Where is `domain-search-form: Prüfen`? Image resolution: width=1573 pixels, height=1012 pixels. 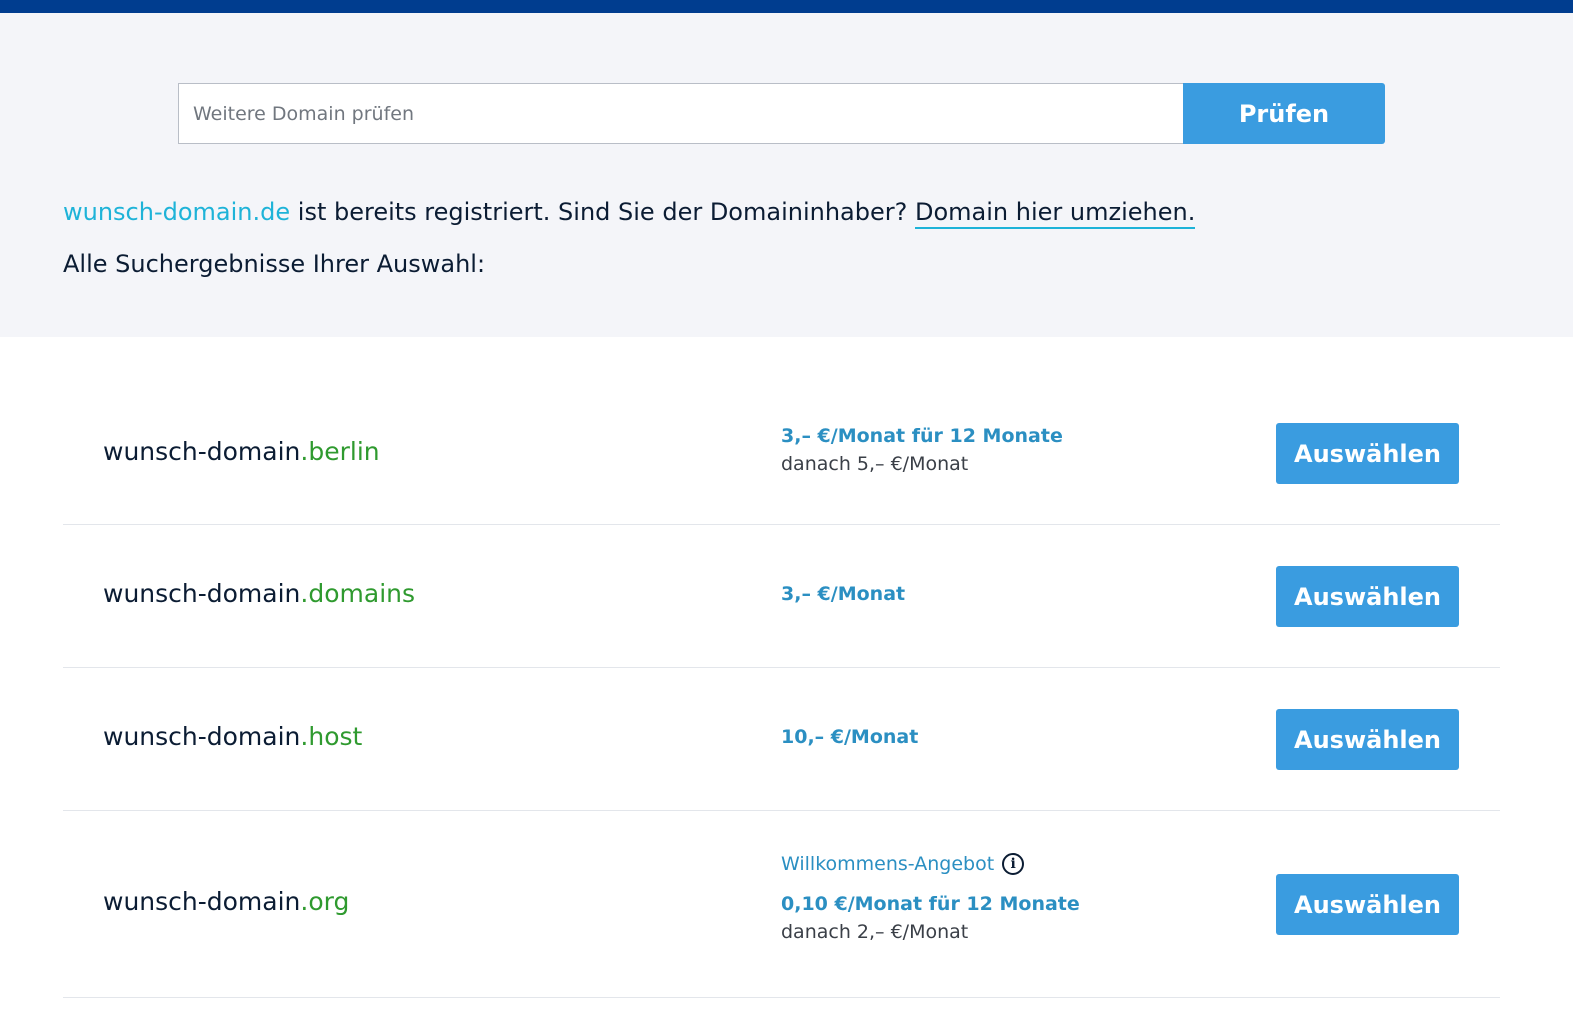 domain-search-form: Prüfen is located at coordinates (781, 113).